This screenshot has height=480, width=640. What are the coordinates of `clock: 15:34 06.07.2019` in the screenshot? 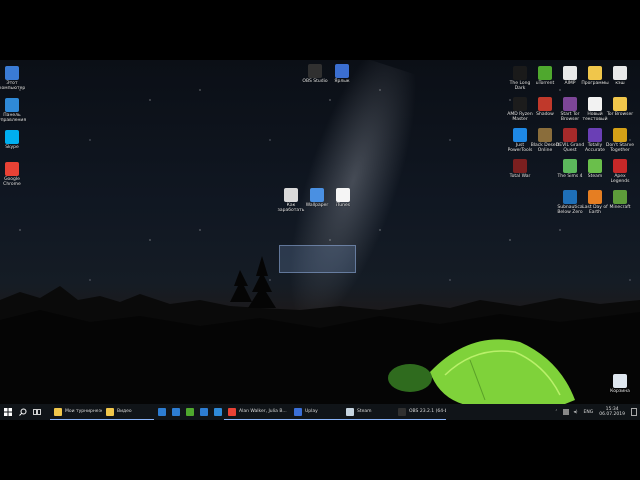 It's located at (612, 412).